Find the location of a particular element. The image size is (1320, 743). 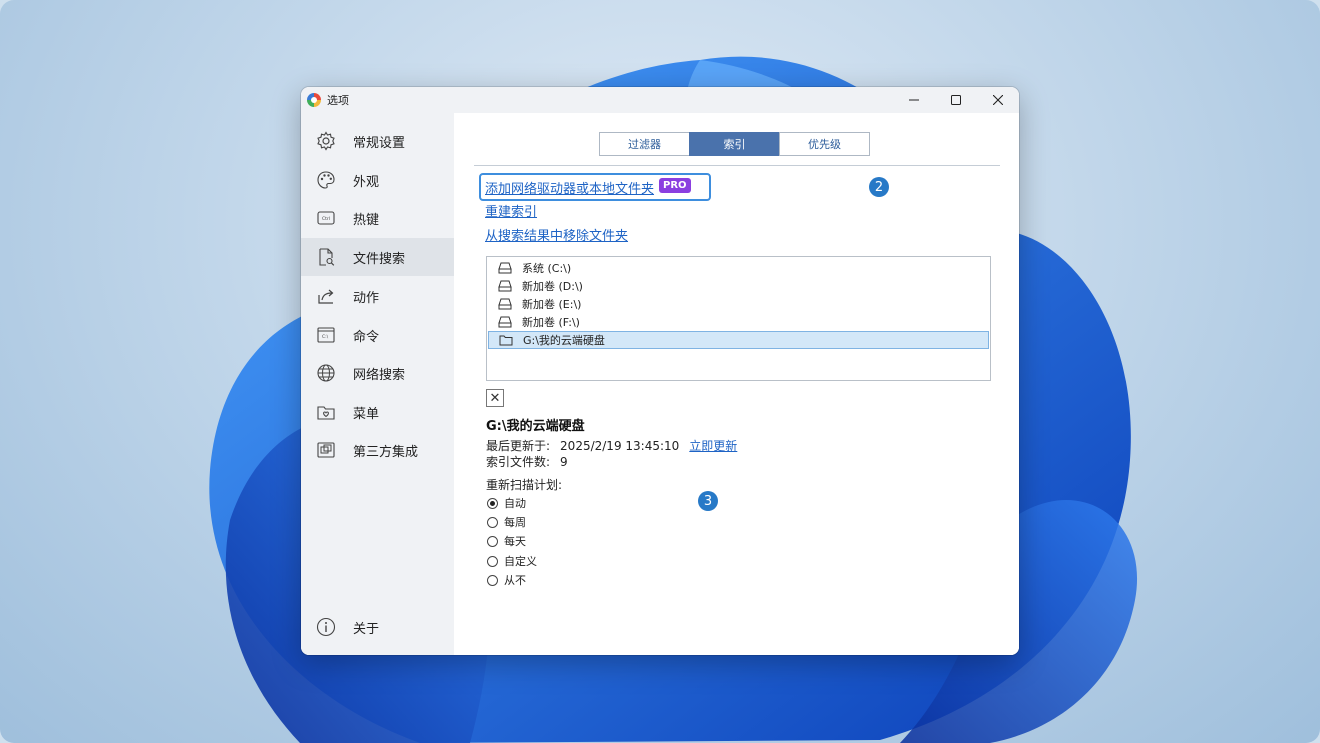

radio-label: 自动 is located at coordinates (515, 503).